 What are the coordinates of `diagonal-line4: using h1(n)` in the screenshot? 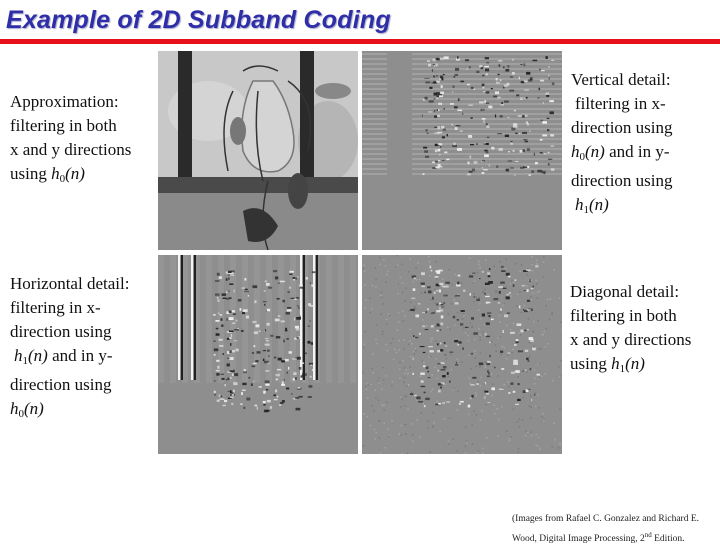 It's located at (630, 366).